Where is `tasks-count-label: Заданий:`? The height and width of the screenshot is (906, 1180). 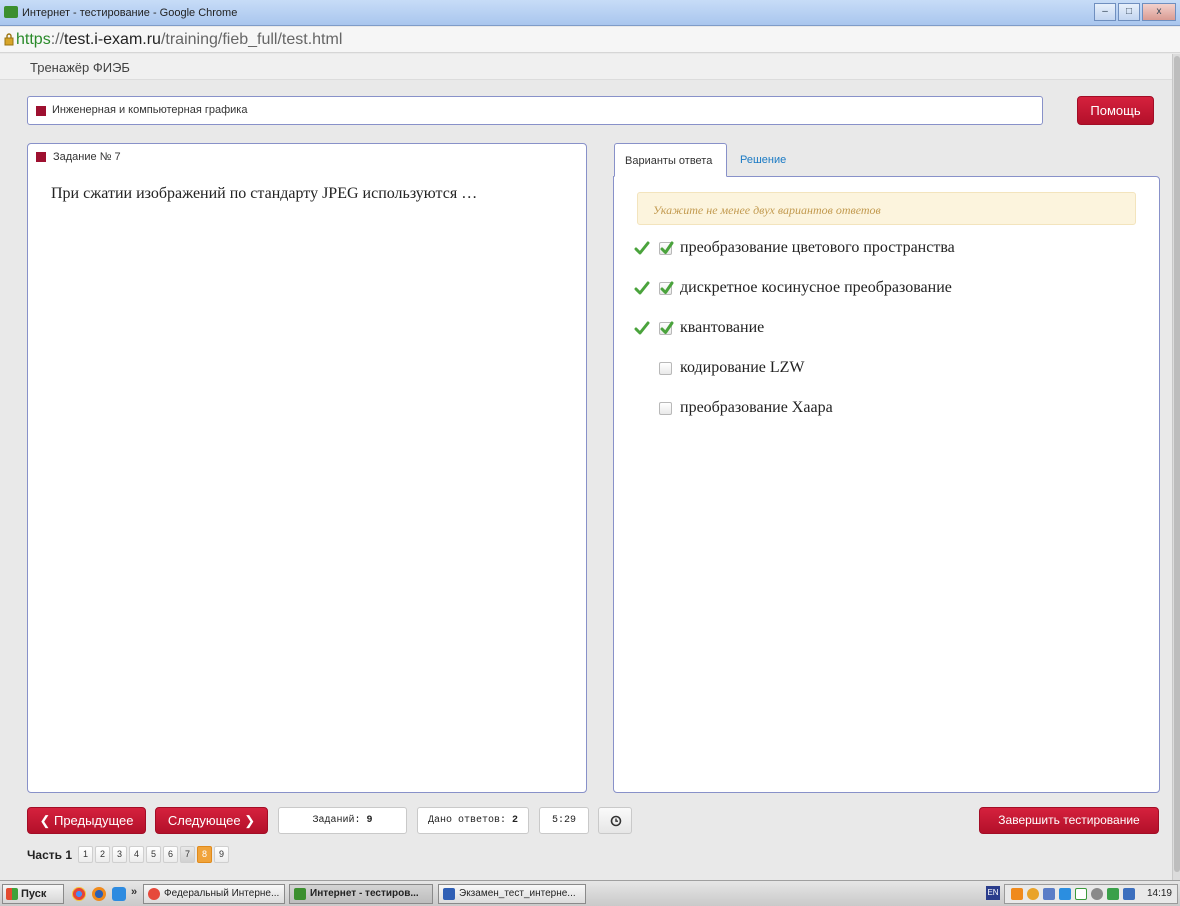
tasks-count-label: Заданий: is located at coordinates (336, 820).